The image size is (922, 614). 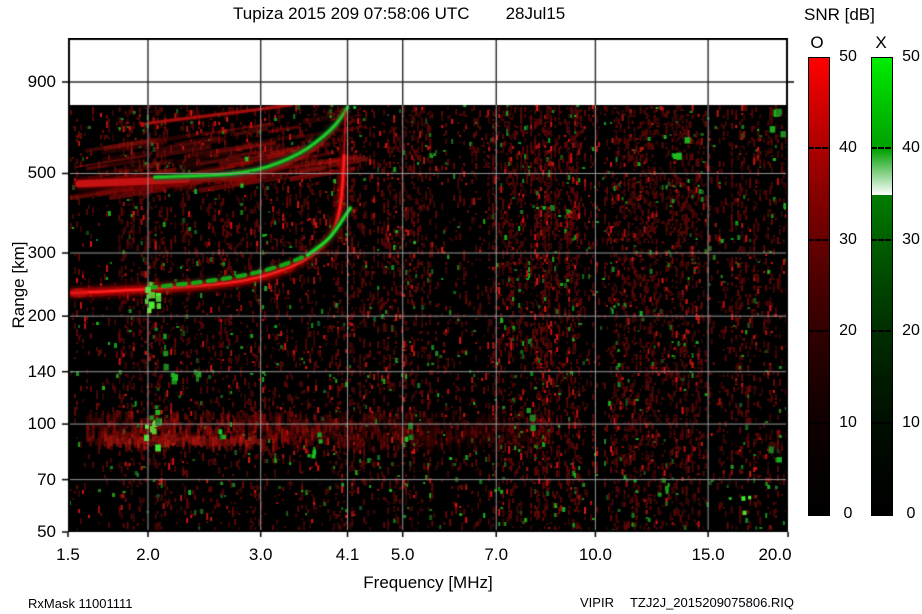 I want to click on colorbar-x-tick-label: 30, so click(x=911, y=239).